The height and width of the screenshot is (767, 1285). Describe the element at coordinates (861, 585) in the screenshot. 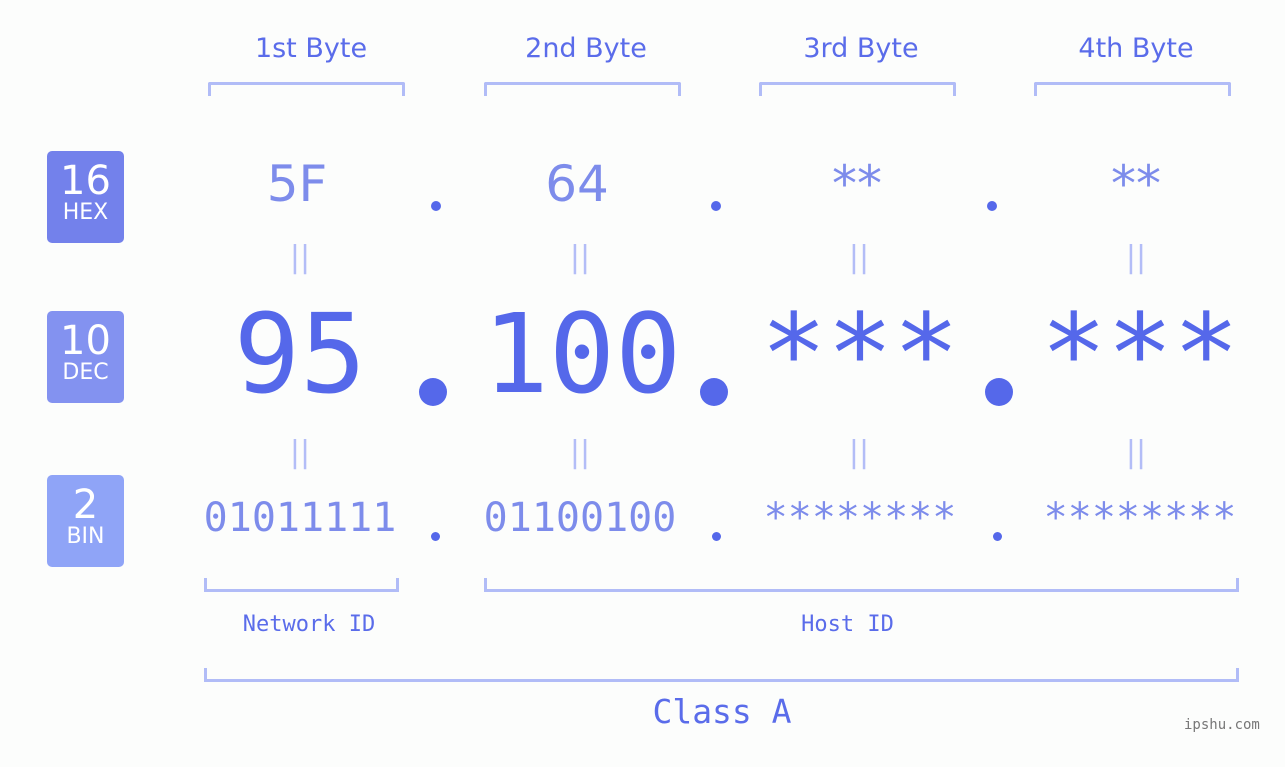

I see `host-id-bracket` at that location.